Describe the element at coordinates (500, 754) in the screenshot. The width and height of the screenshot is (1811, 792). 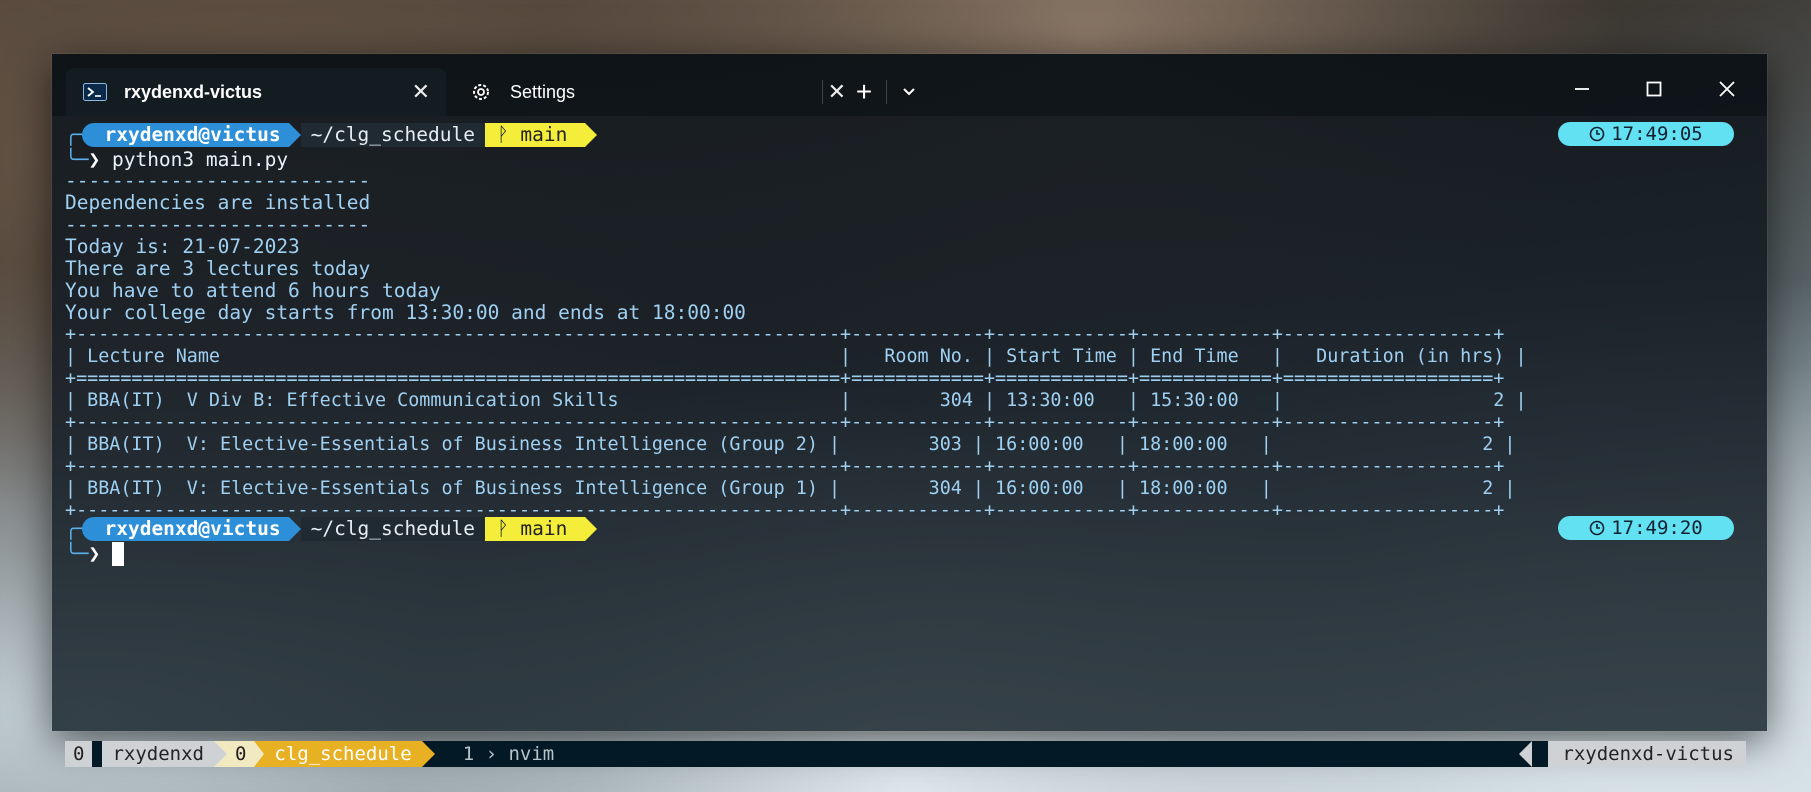
I see `window-list-item: 1 › nvim` at that location.